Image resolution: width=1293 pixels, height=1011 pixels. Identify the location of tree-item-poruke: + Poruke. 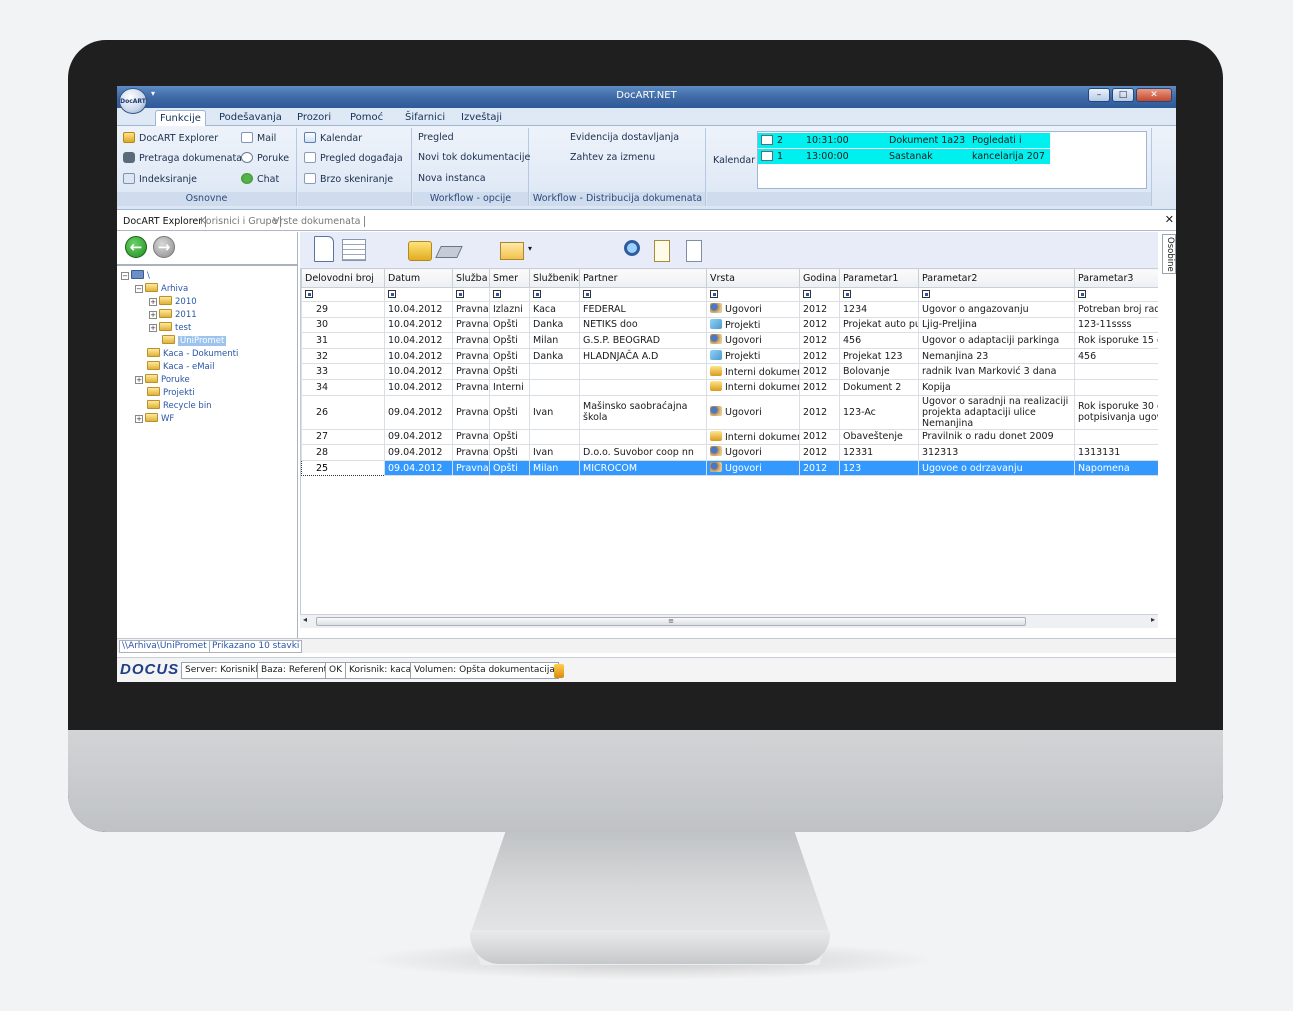
(162, 380).